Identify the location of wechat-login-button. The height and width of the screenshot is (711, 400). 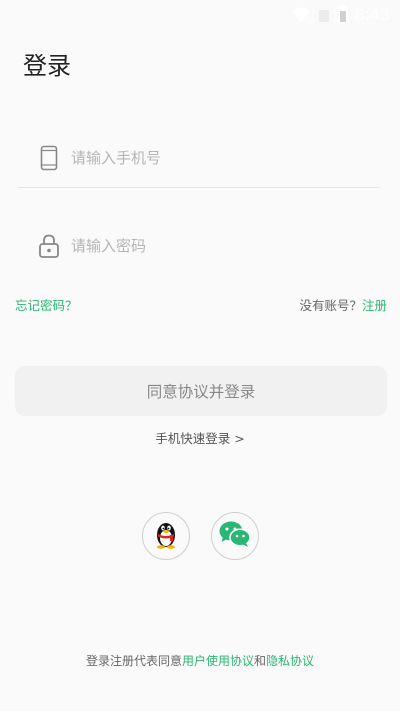
(235, 536).